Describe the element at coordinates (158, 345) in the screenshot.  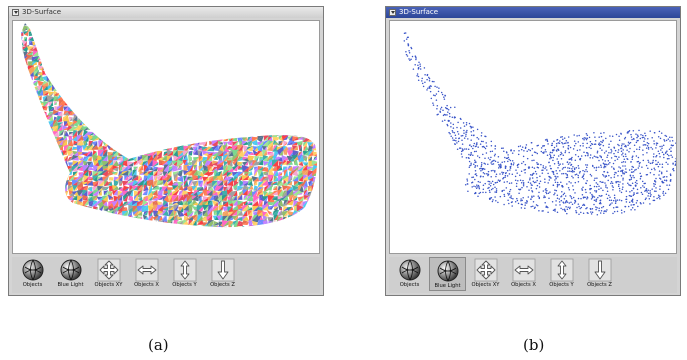
I see `caption-a: (a)` at that location.